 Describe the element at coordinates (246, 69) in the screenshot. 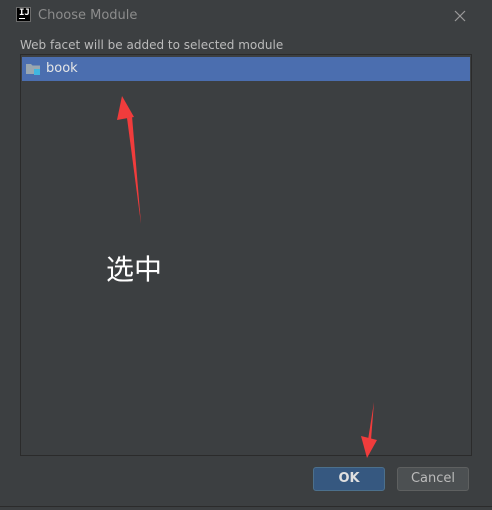

I see `module-item-book: book` at that location.